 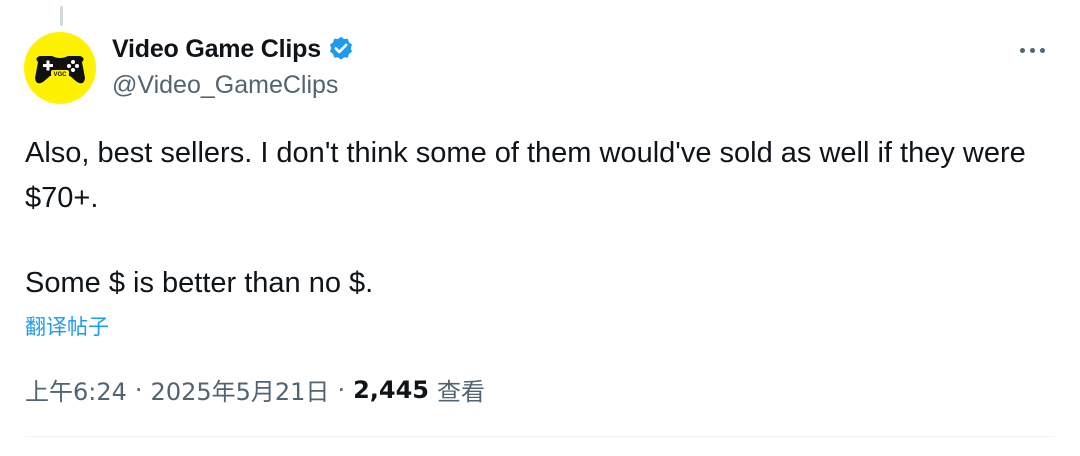 What do you see at coordinates (225, 85) in the screenshot?
I see `user-handle: @Video_GameClips` at bounding box center [225, 85].